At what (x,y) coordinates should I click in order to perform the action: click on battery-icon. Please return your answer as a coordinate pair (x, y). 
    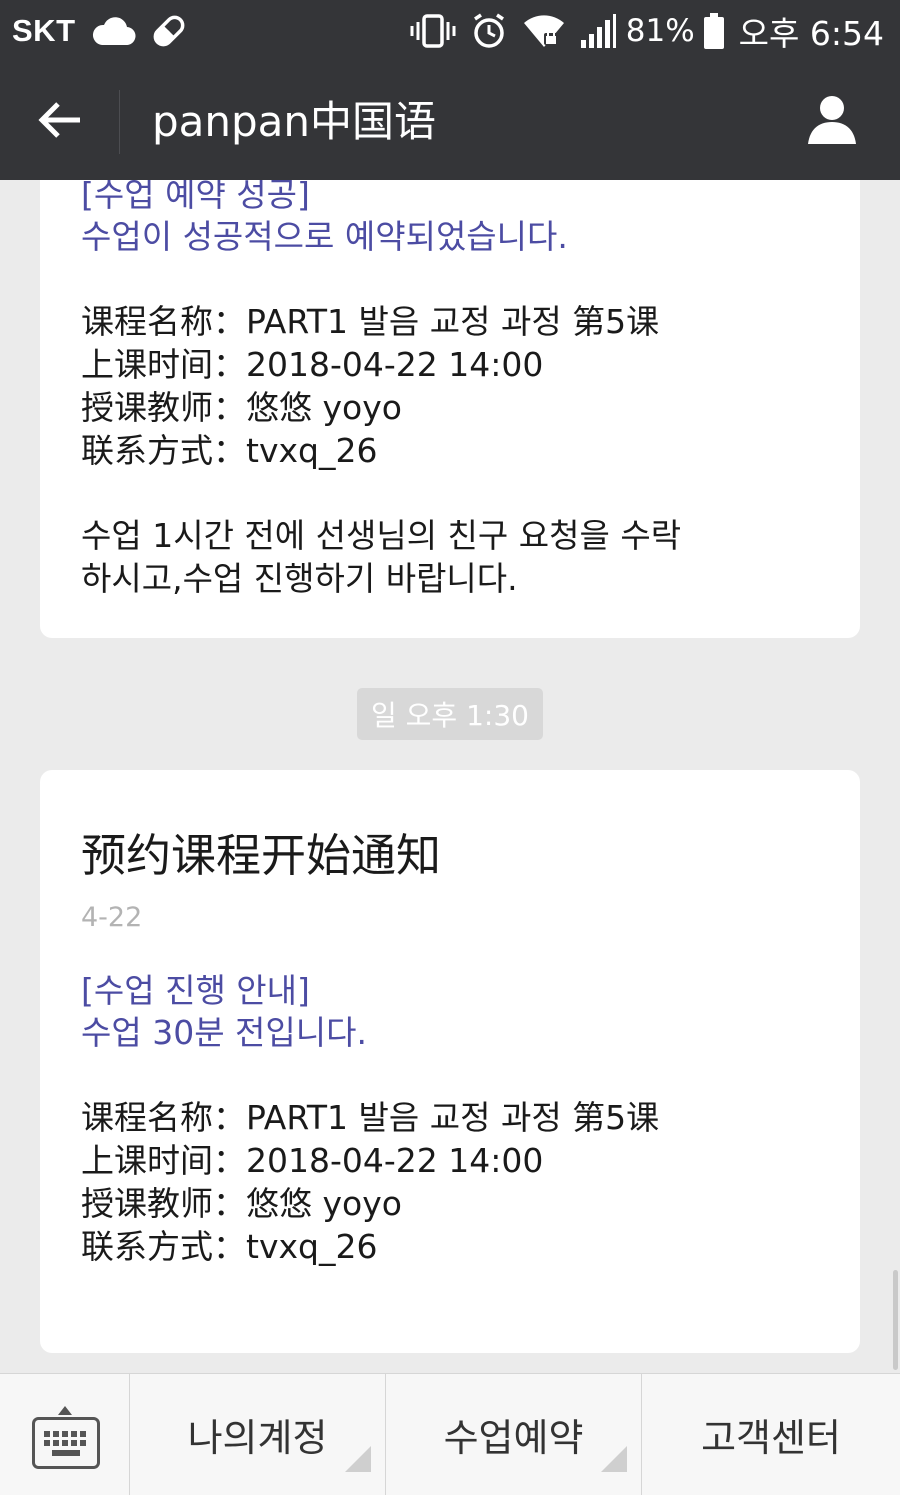
    Looking at the image, I should click on (714, 31).